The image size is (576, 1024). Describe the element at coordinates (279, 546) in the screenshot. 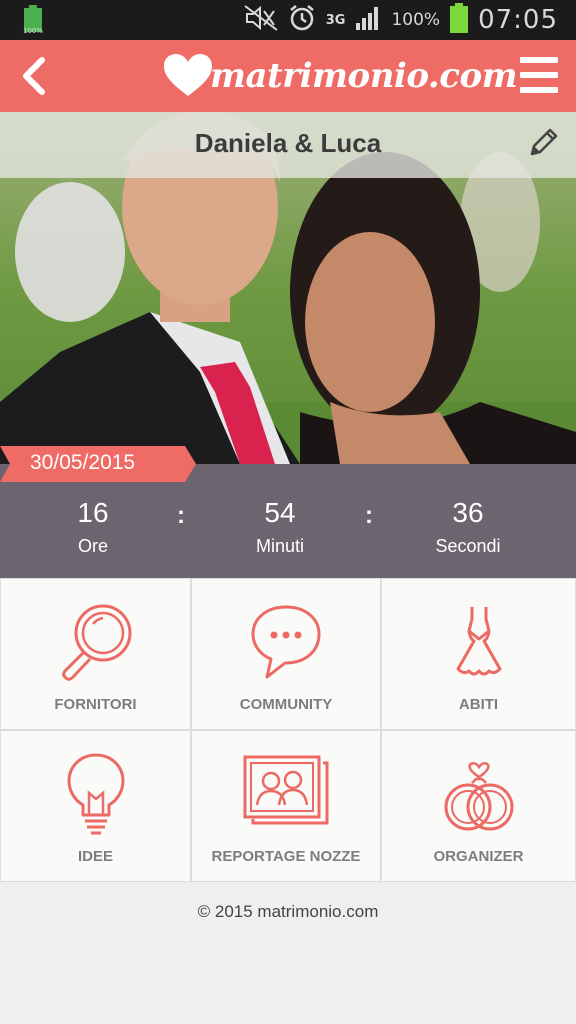

I see `minutes-label: Minuti` at that location.